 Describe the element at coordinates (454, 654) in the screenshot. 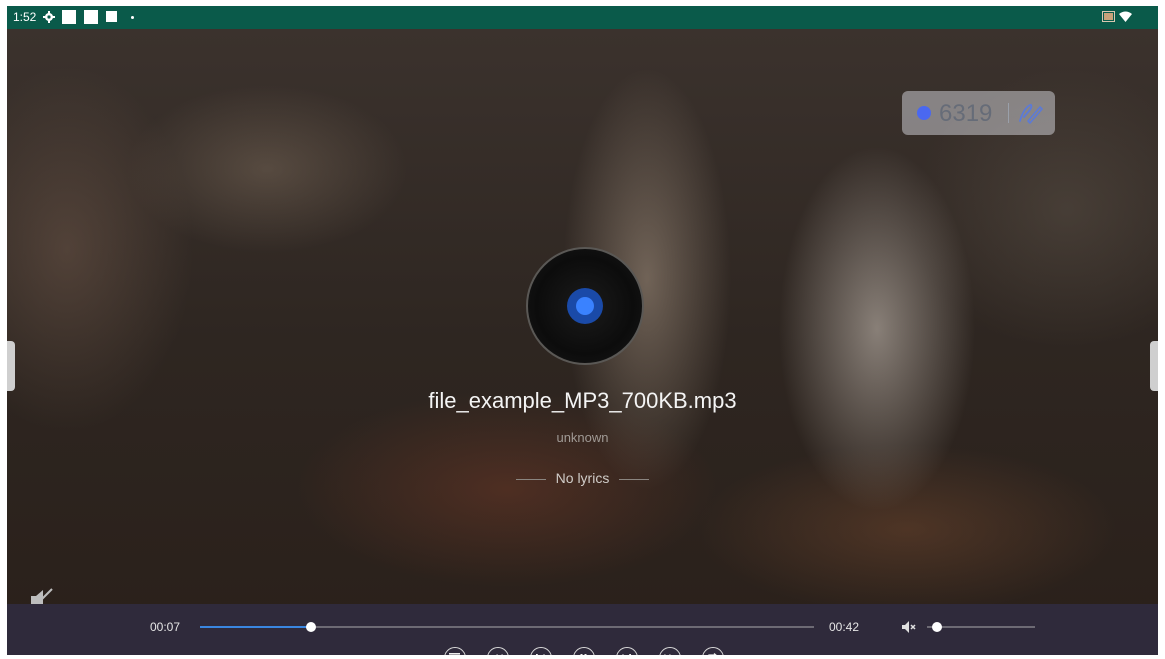

I see `playlist-icon` at that location.